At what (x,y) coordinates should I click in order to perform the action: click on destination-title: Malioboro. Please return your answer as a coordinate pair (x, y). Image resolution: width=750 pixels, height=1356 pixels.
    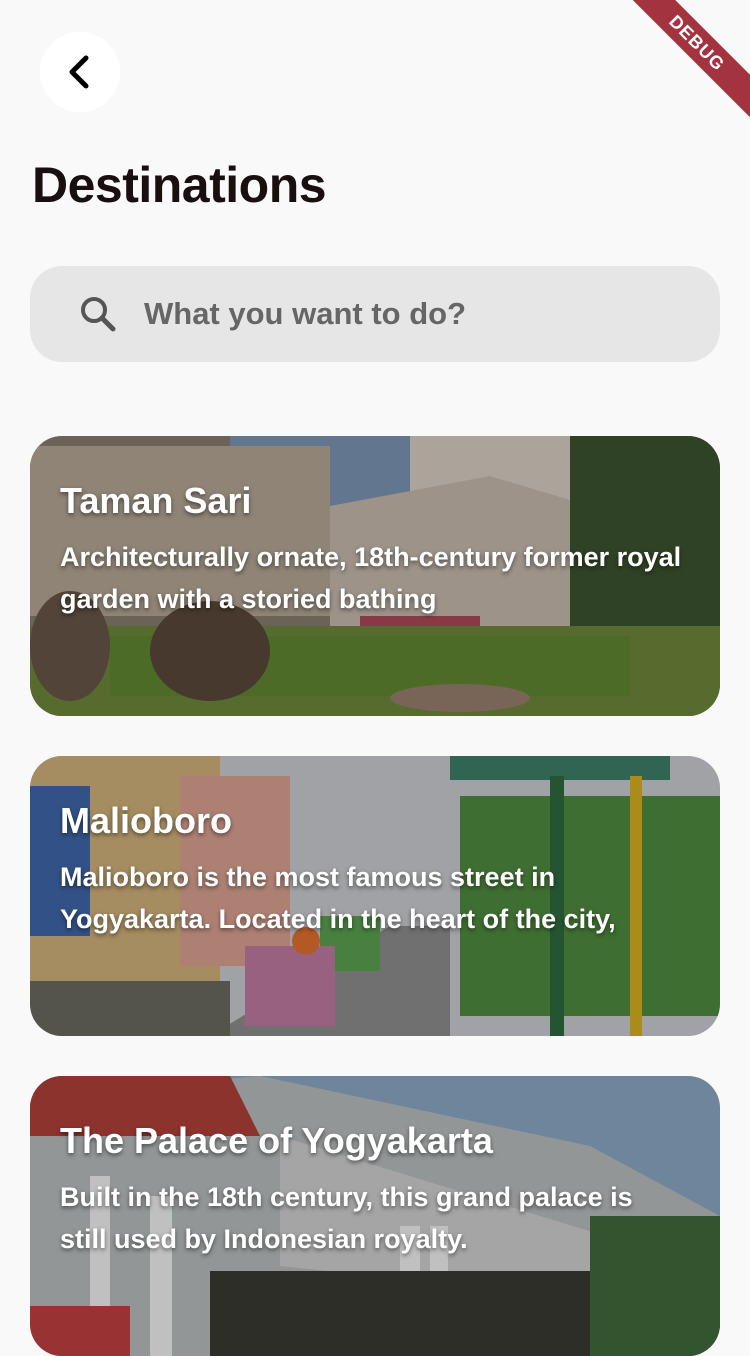
    Looking at the image, I should click on (146, 820).